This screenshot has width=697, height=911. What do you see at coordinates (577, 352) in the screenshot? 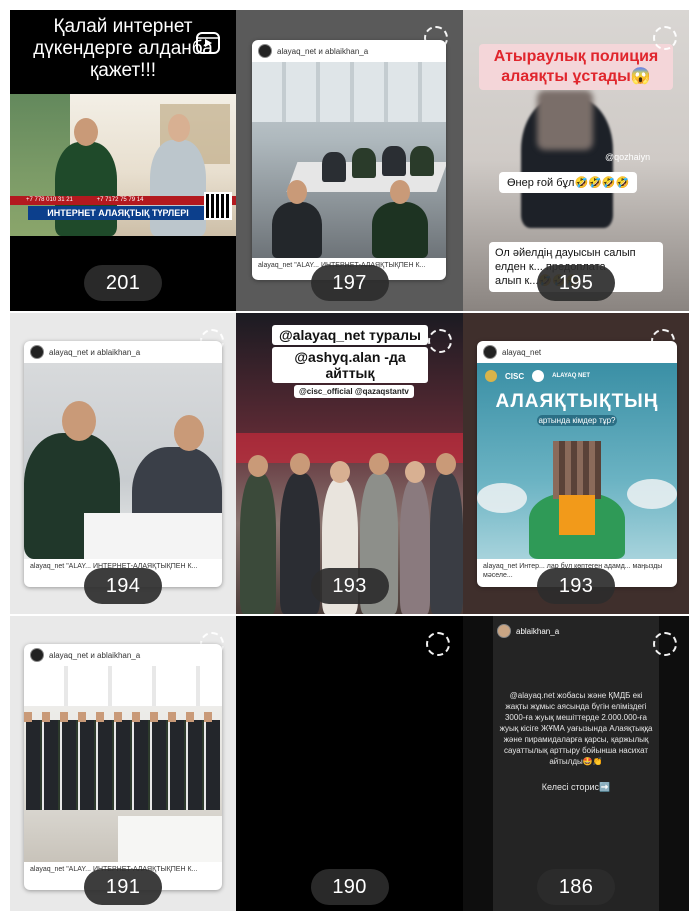
I see `card-header: alayaq_net` at bounding box center [577, 352].